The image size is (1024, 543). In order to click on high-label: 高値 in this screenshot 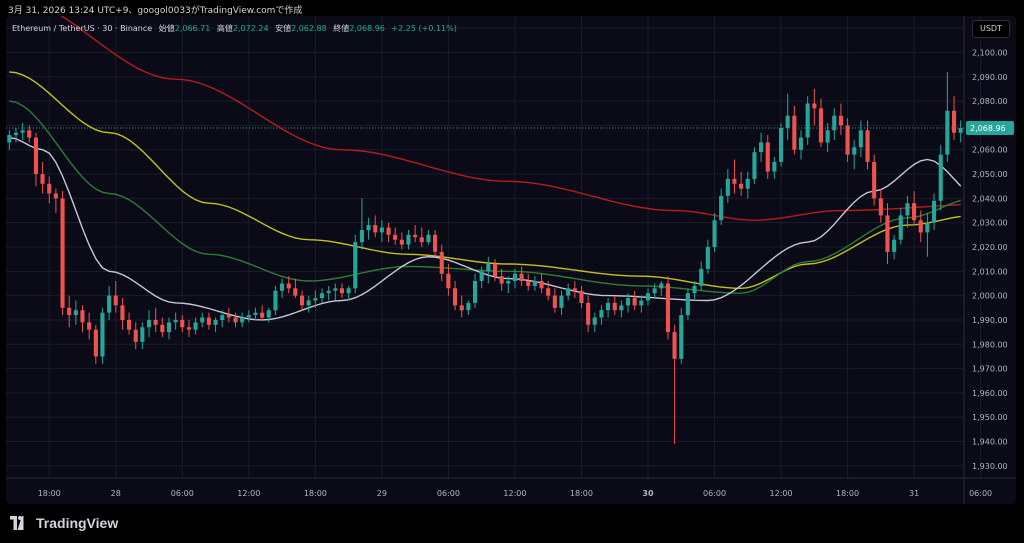, I will do `click(224, 28)`.